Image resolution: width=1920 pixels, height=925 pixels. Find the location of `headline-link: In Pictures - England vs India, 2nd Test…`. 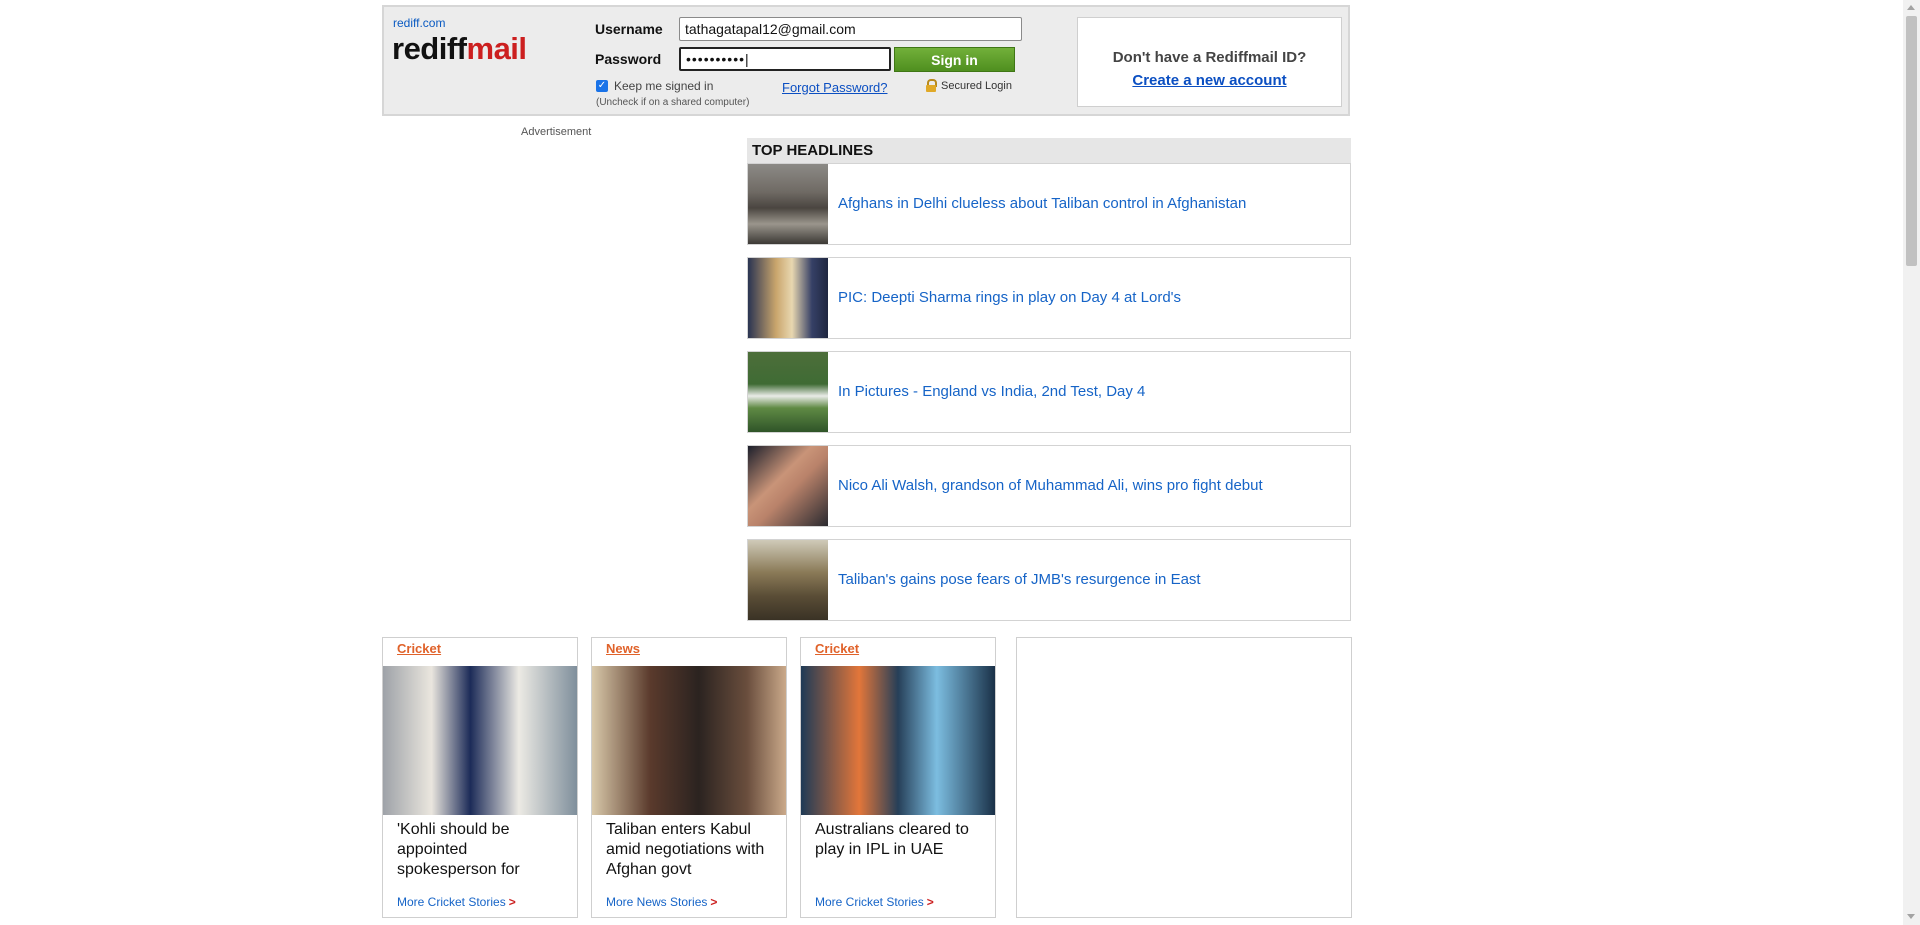

headline-link: In Pictures - England vs India, 2nd Test… is located at coordinates (991, 392).